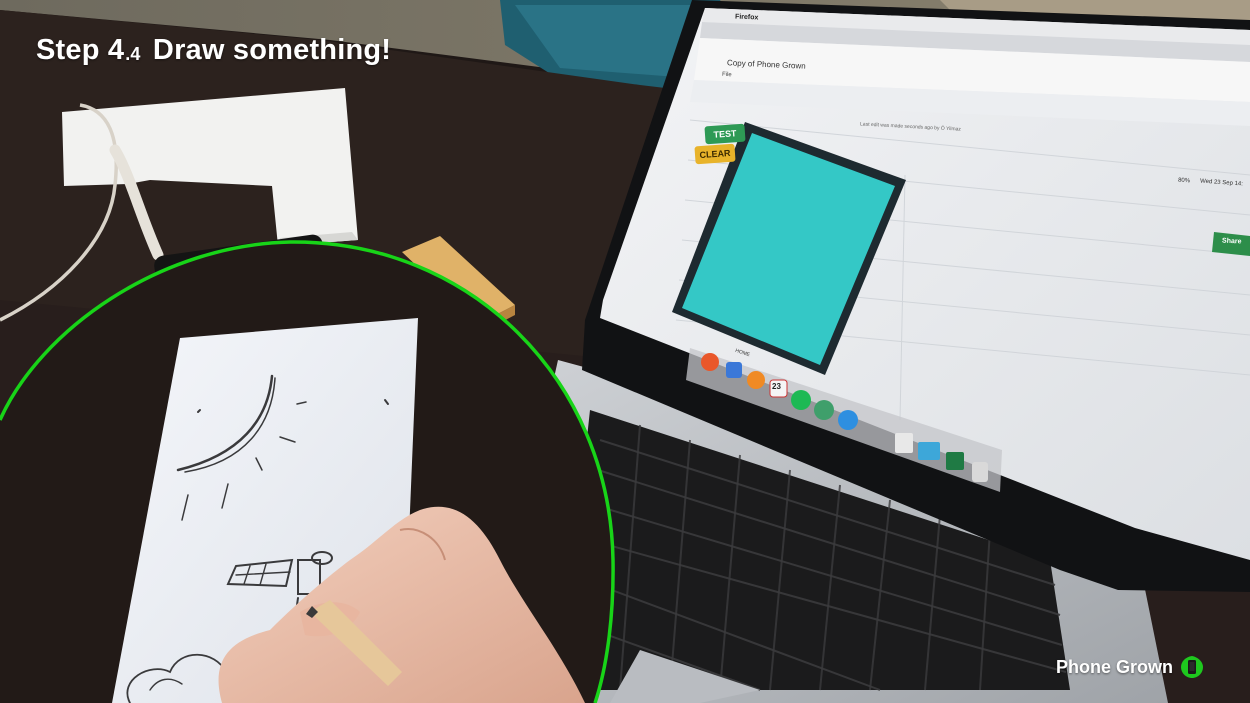  I want to click on share-button-shape, so click(1231, 244).